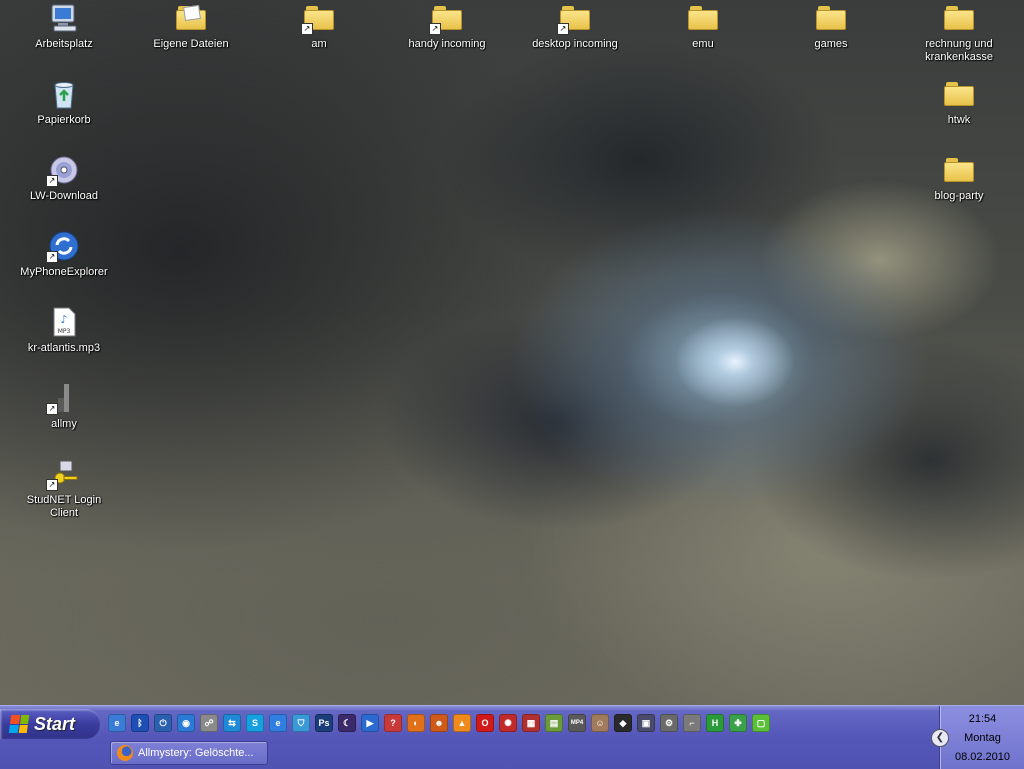 This screenshot has height=769, width=1024. What do you see at coordinates (447, 44) in the screenshot?
I see `desktop-icon-label: handy incoming` at bounding box center [447, 44].